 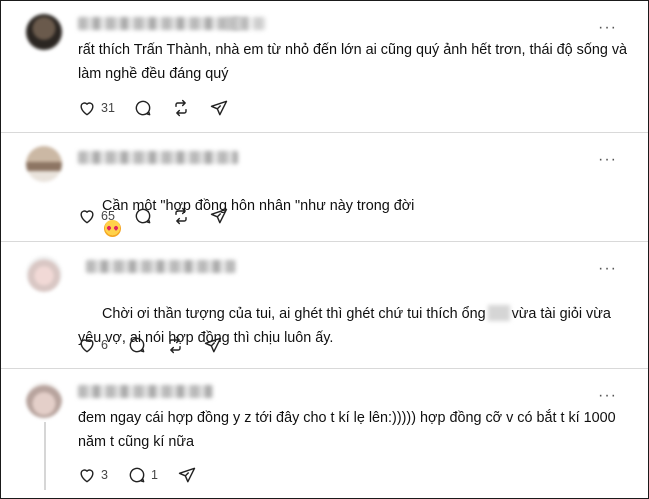 I want to click on action-bar: 65, so click(x=162, y=216).